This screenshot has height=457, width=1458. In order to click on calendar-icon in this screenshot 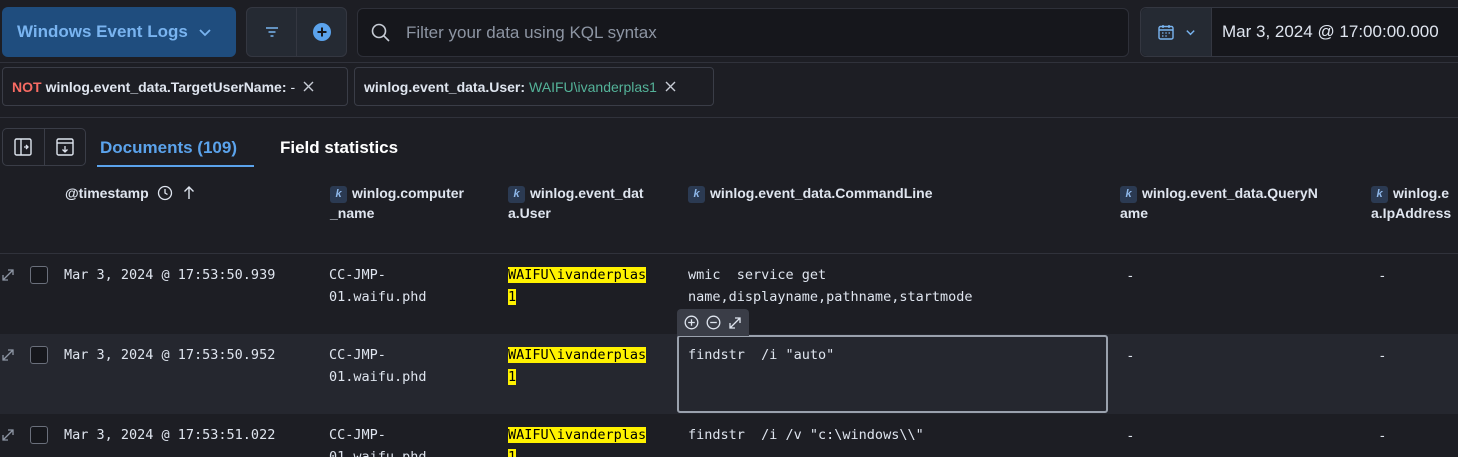, I will do `click(1165, 32)`.